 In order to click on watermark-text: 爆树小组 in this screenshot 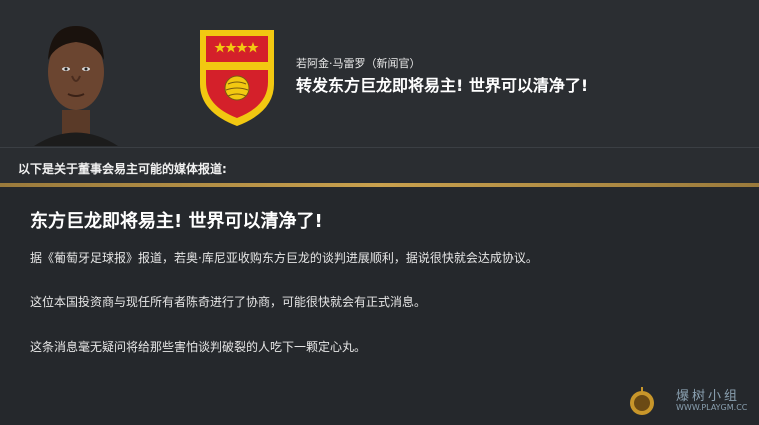, I will do `click(708, 396)`.